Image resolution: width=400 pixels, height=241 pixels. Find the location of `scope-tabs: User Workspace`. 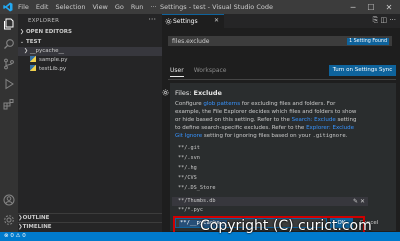

scope-tabs: User Workspace is located at coordinates (203, 72).